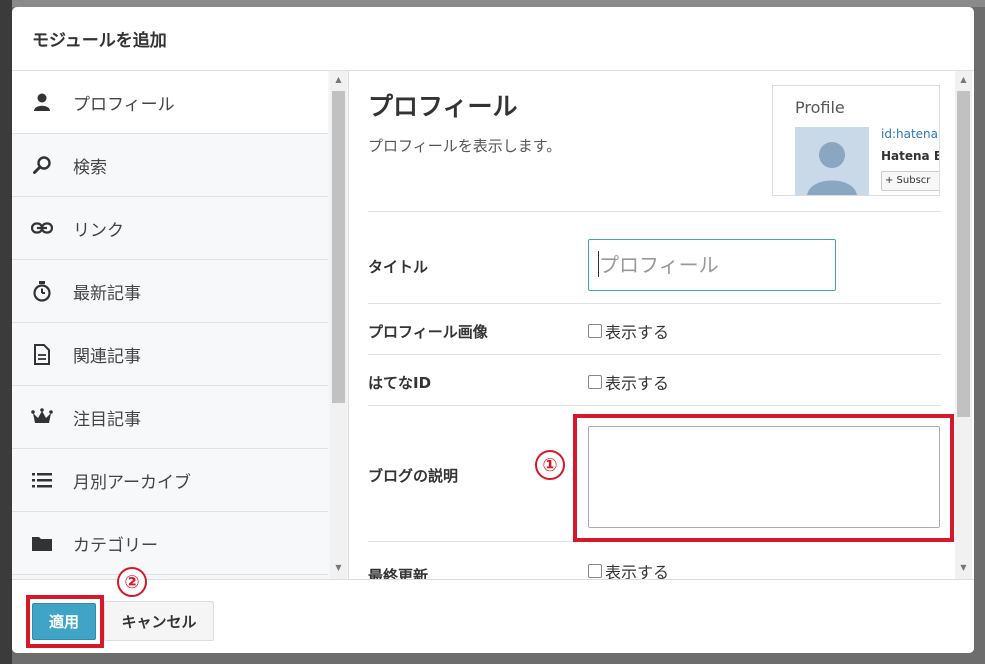  Describe the element at coordinates (909, 134) in the screenshot. I see `preview-id: id:hatena` at that location.